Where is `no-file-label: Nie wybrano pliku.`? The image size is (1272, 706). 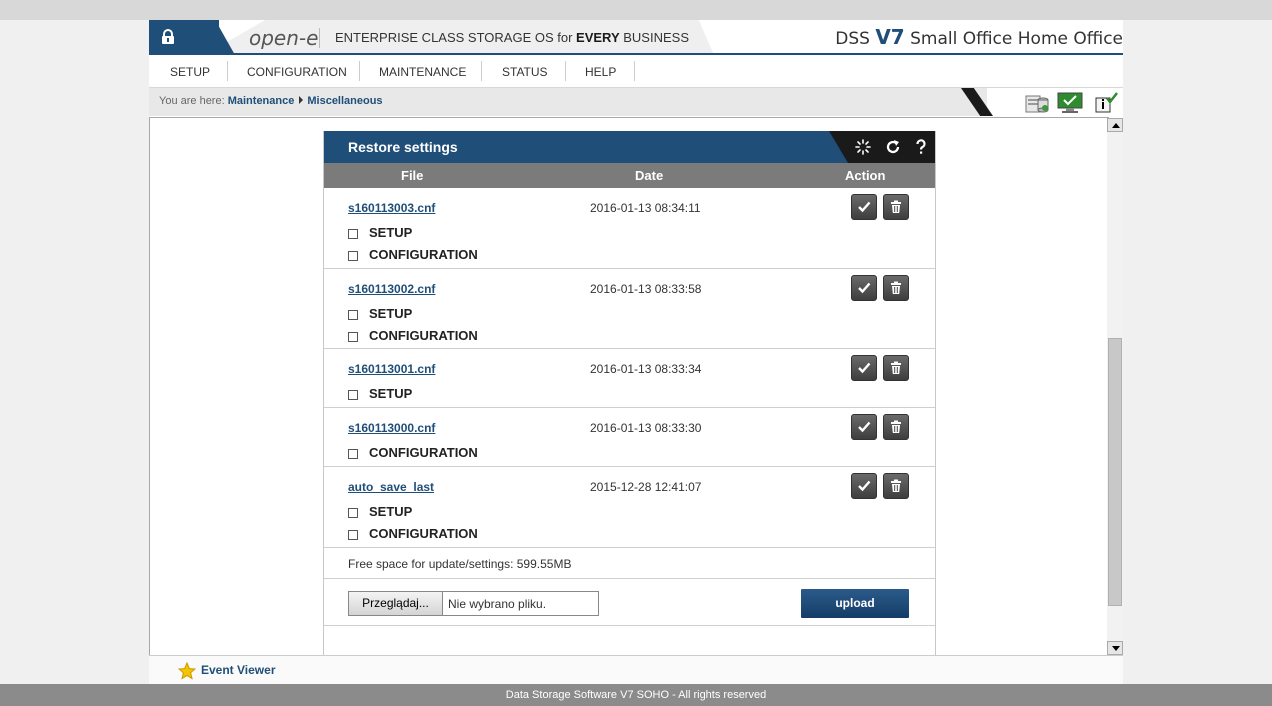
no-file-label: Nie wybrano pliku. is located at coordinates (497, 604).